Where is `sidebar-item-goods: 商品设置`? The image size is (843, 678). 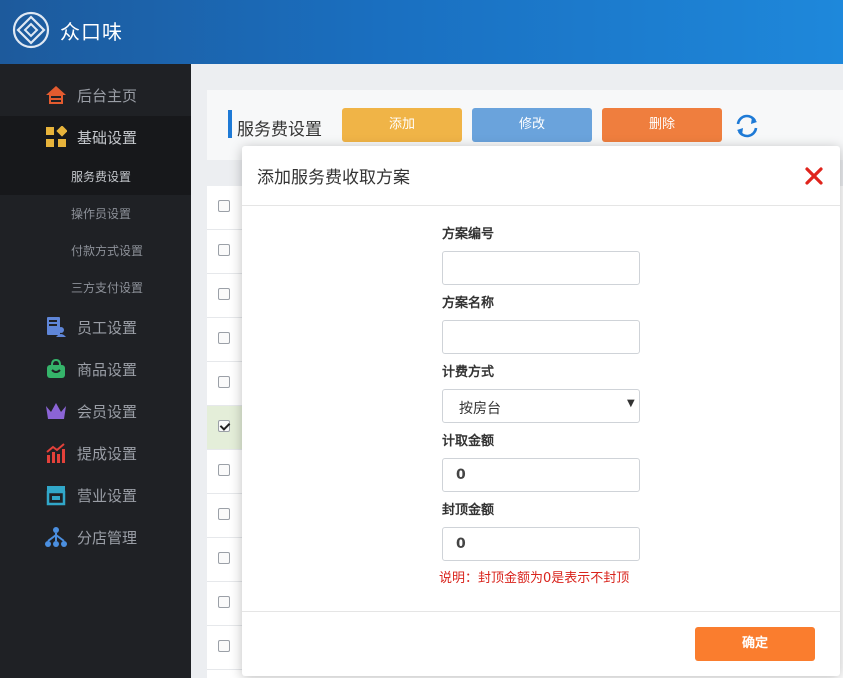
sidebar-item-goods: 商品设置 is located at coordinates (95, 369).